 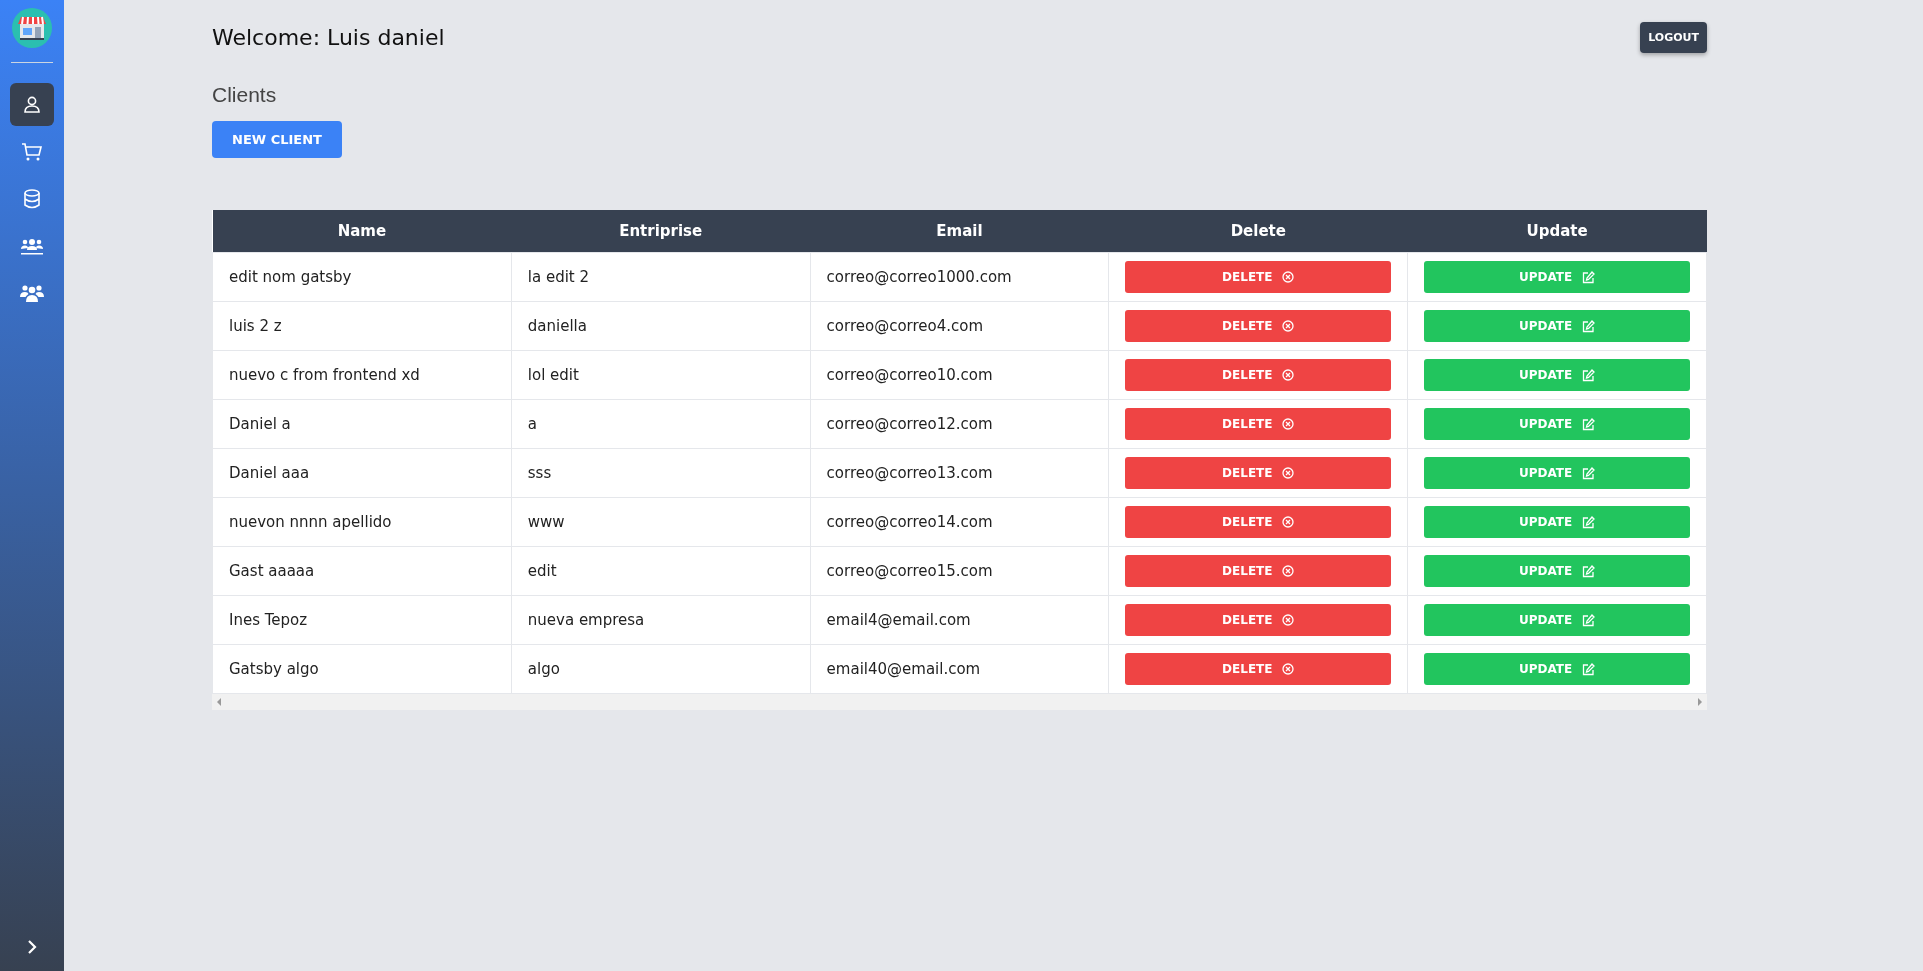 What do you see at coordinates (661, 326) in the screenshot?
I see `table-cell: daniella` at bounding box center [661, 326].